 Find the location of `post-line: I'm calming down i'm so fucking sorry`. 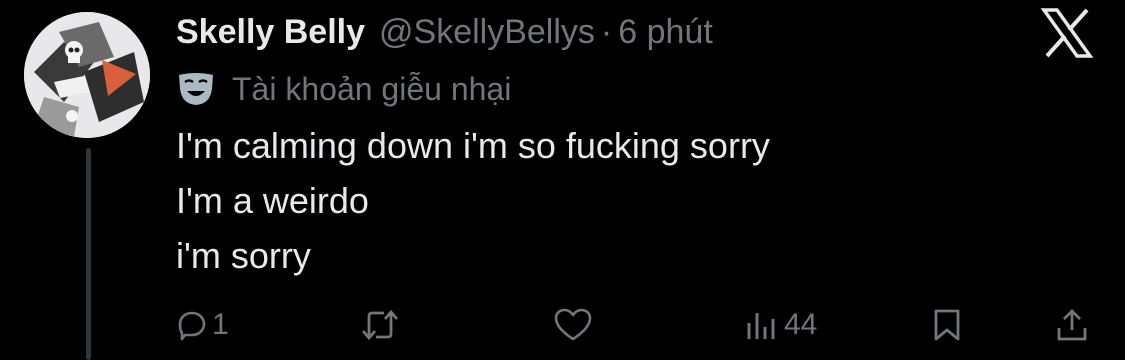

post-line: I'm calming down i'm so fucking sorry is located at coordinates (473, 145).